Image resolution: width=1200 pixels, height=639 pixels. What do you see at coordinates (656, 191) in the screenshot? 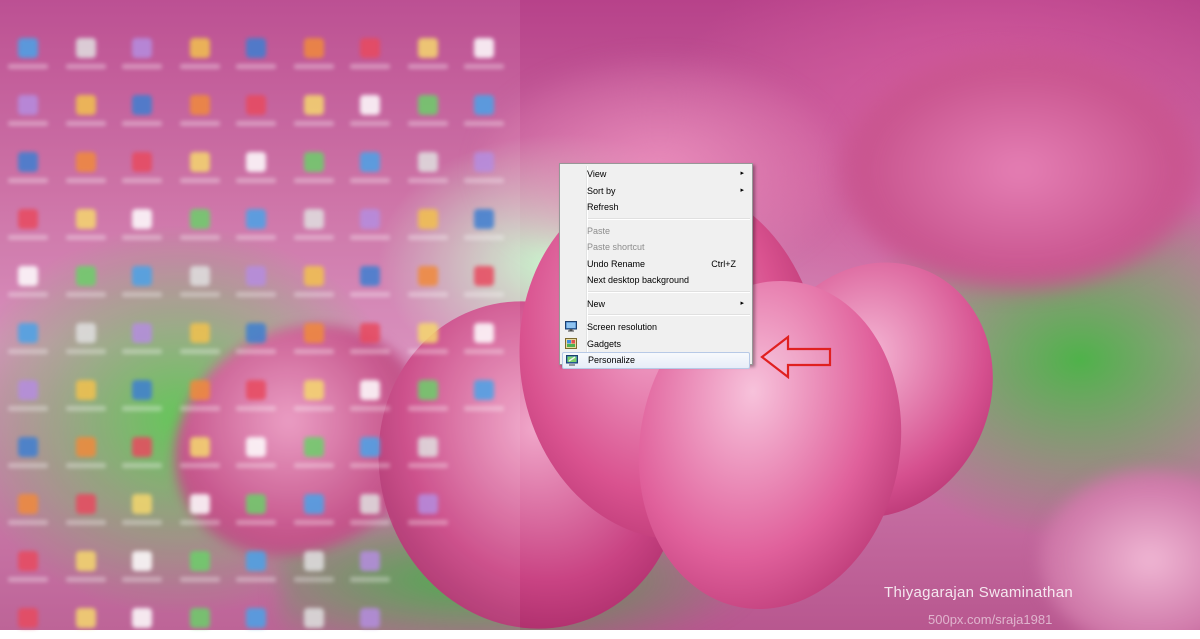
I see `menu-item-sort-by: Sort by ▸` at bounding box center [656, 191].